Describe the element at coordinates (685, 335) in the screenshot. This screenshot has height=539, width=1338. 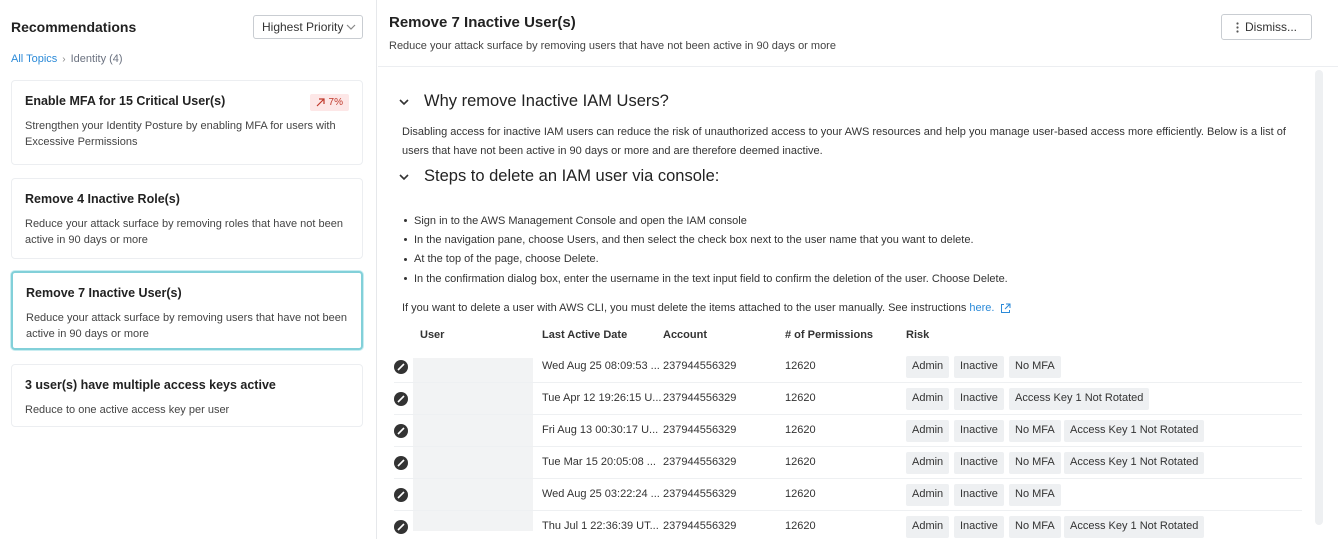
I see `column-header-account: Account` at that location.